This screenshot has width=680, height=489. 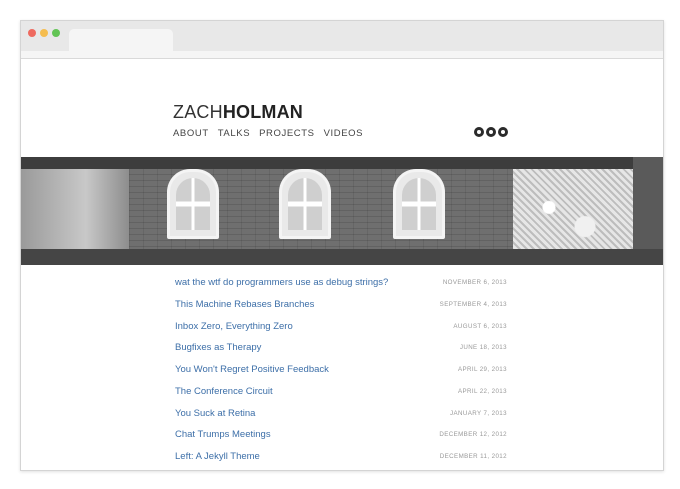 What do you see at coordinates (198, 112) in the screenshot?
I see `logo-light-text: ZACH` at bounding box center [198, 112].